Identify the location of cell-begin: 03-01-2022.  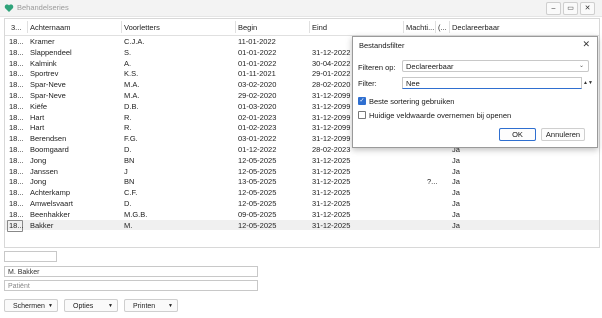
(257, 139).